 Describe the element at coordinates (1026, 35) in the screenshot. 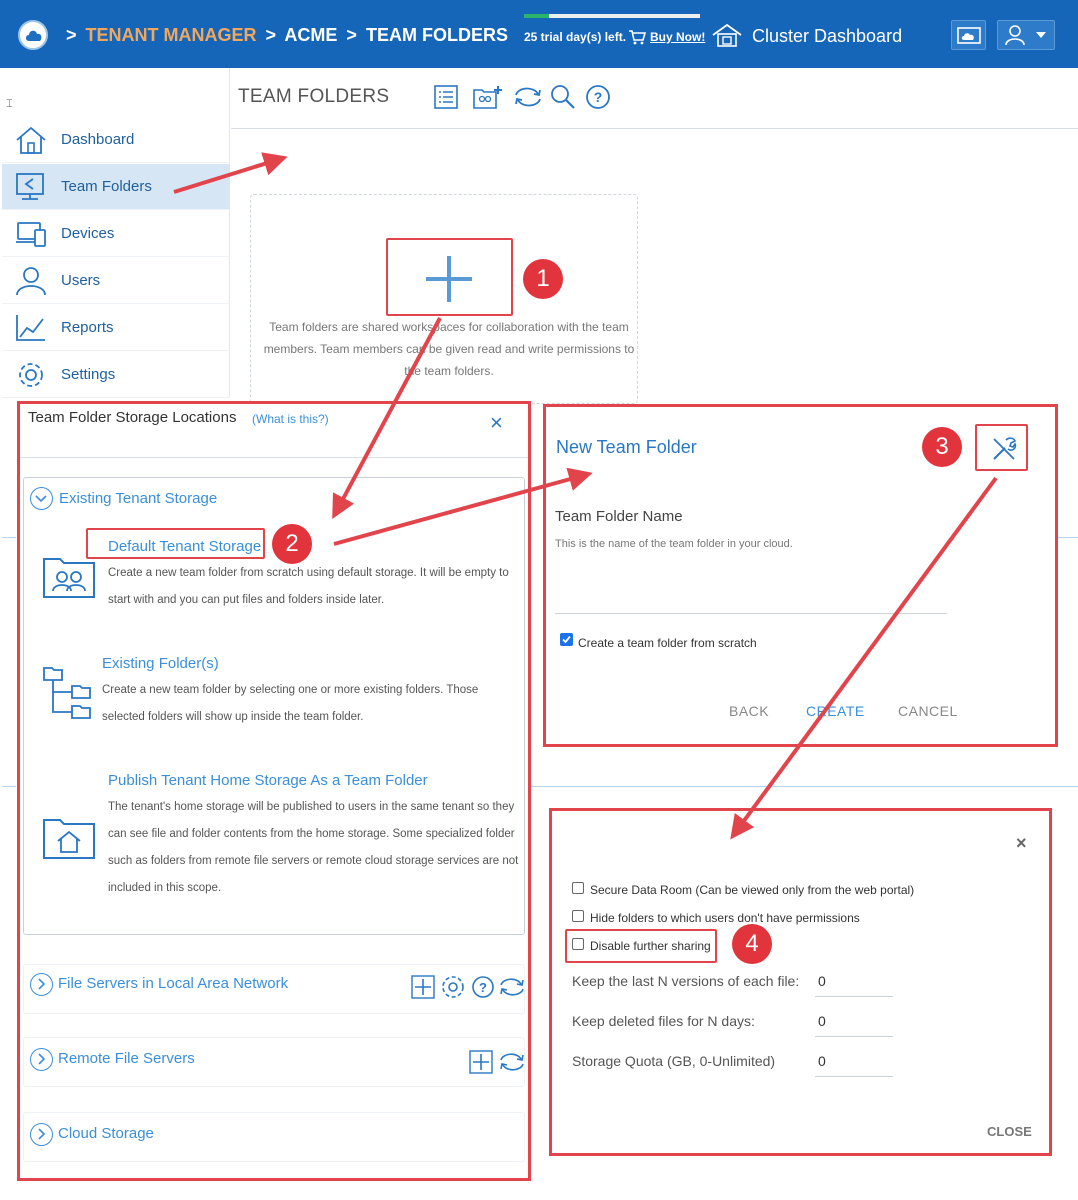

I see `user-menu-button` at that location.